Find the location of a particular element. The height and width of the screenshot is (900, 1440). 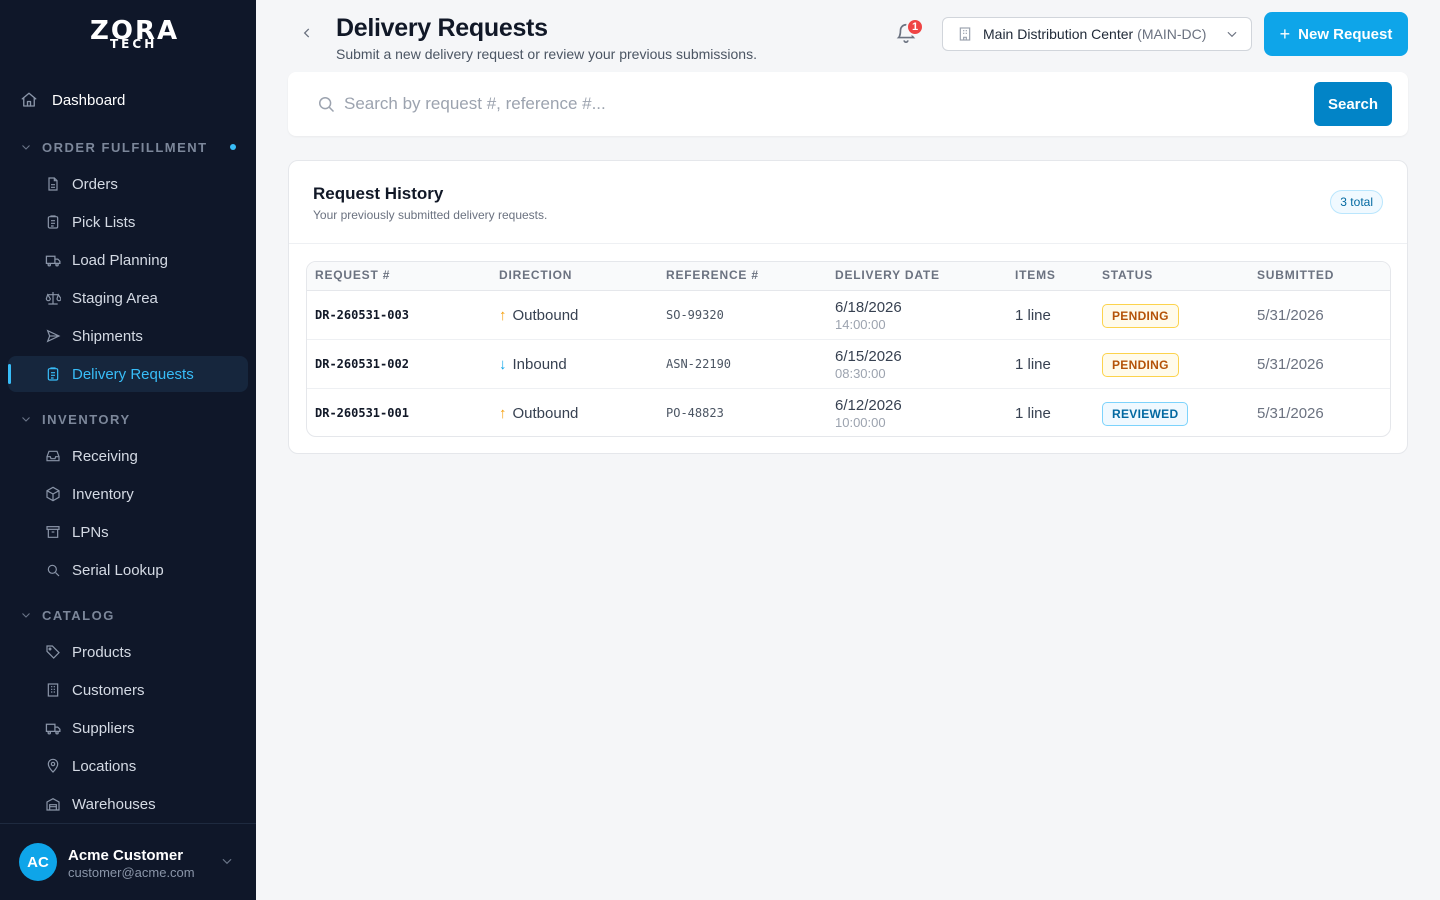

warehouse-select: Main Distribution Center (MAIN-DC) is located at coordinates (1097, 34).